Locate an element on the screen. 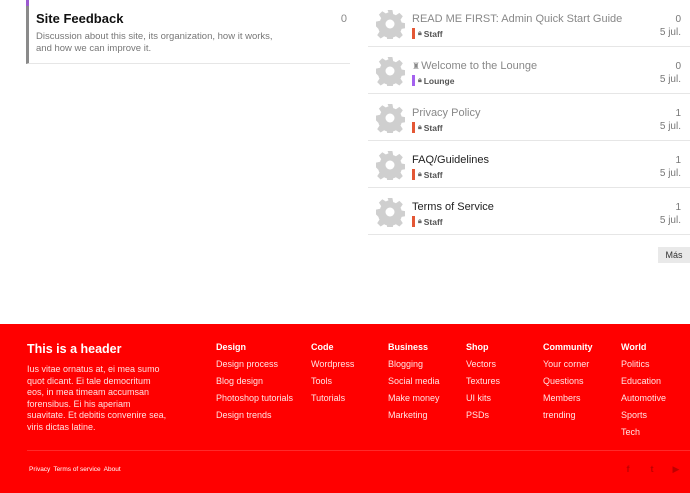 The image size is (690, 493). footer-link: Wordpress is located at coordinates (332, 367).